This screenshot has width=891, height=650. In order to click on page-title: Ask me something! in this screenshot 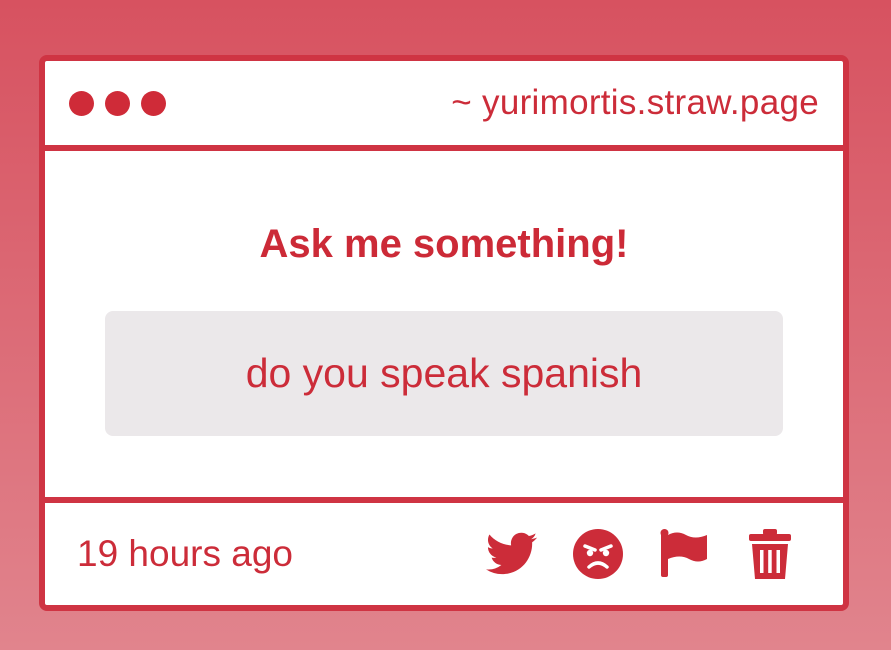, I will do `click(444, 244)`.